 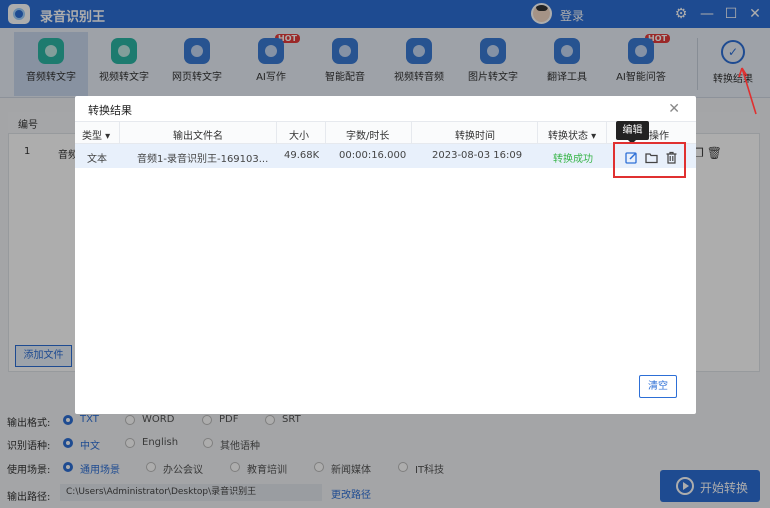 I want to click on results-table-header: 类型 ▾ 输出文件名 大小 字数/时长 转换时间 转换状态 ▾ 操作, so click(x=385, y=133).